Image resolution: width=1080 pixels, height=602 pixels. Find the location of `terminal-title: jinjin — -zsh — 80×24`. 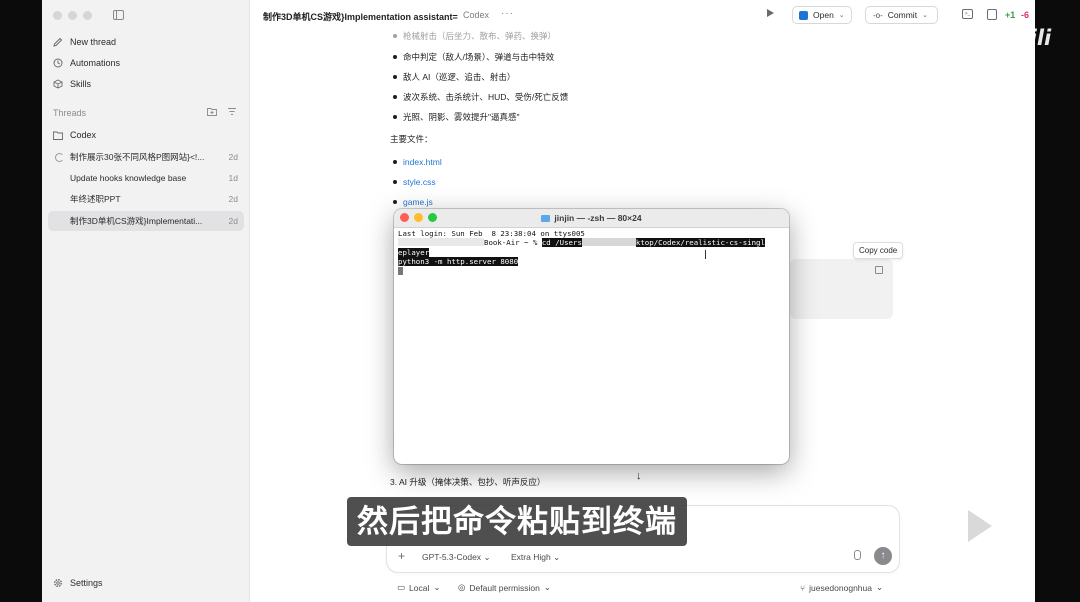

terminal-title: jinjin — -zsh — 80×24 is located at coordinates (591, 218).